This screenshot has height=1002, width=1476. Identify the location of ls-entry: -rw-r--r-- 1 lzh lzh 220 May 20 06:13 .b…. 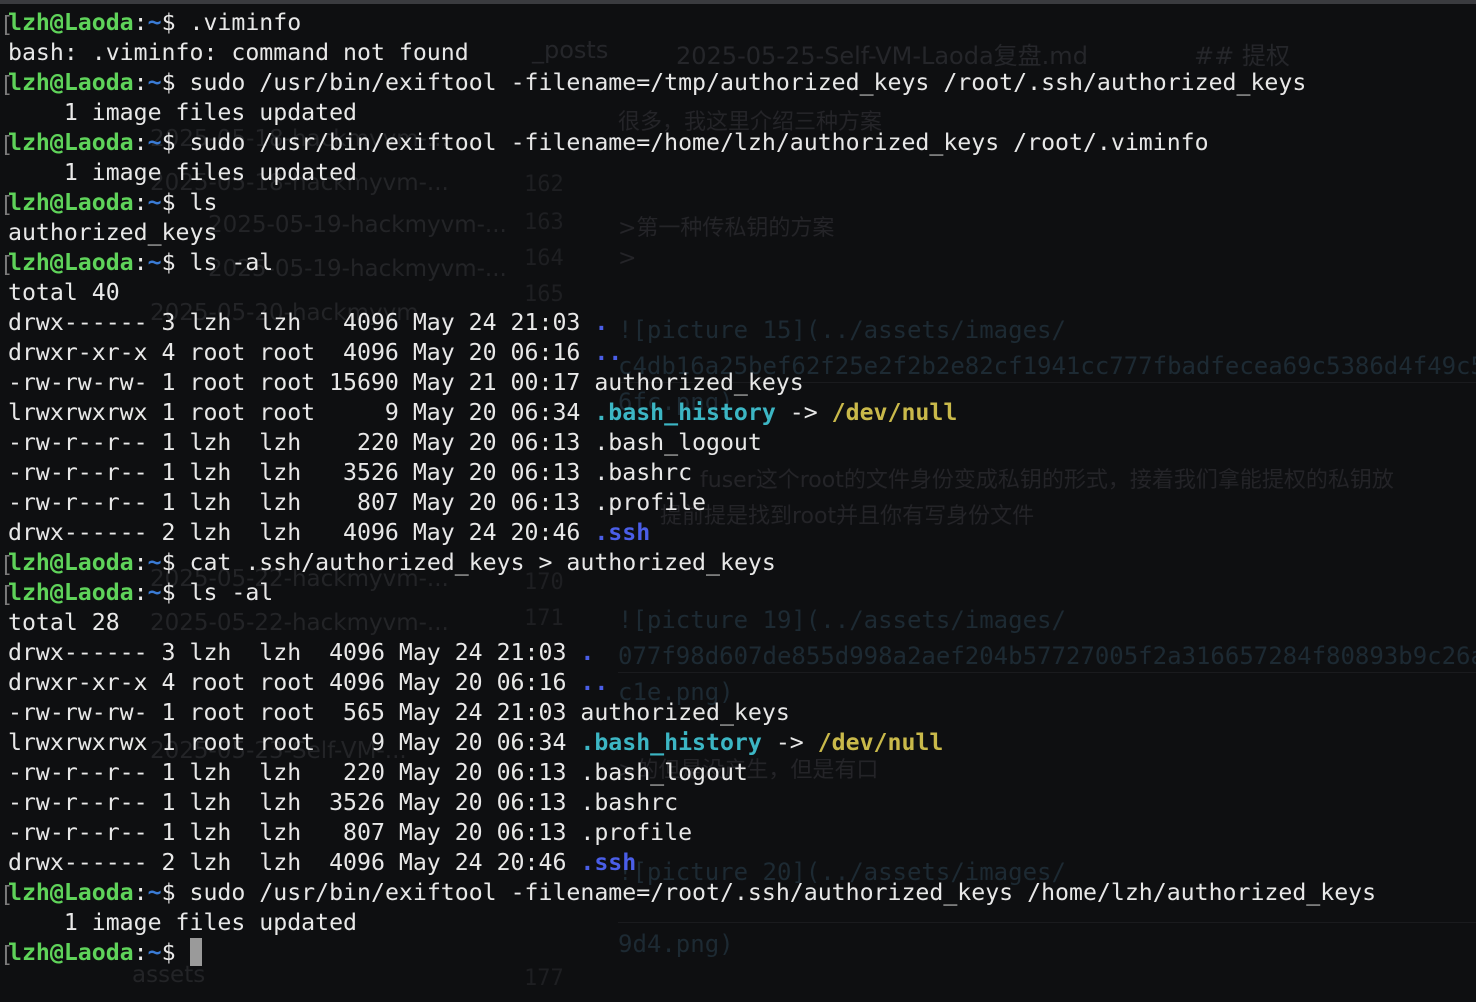
(692, 443).